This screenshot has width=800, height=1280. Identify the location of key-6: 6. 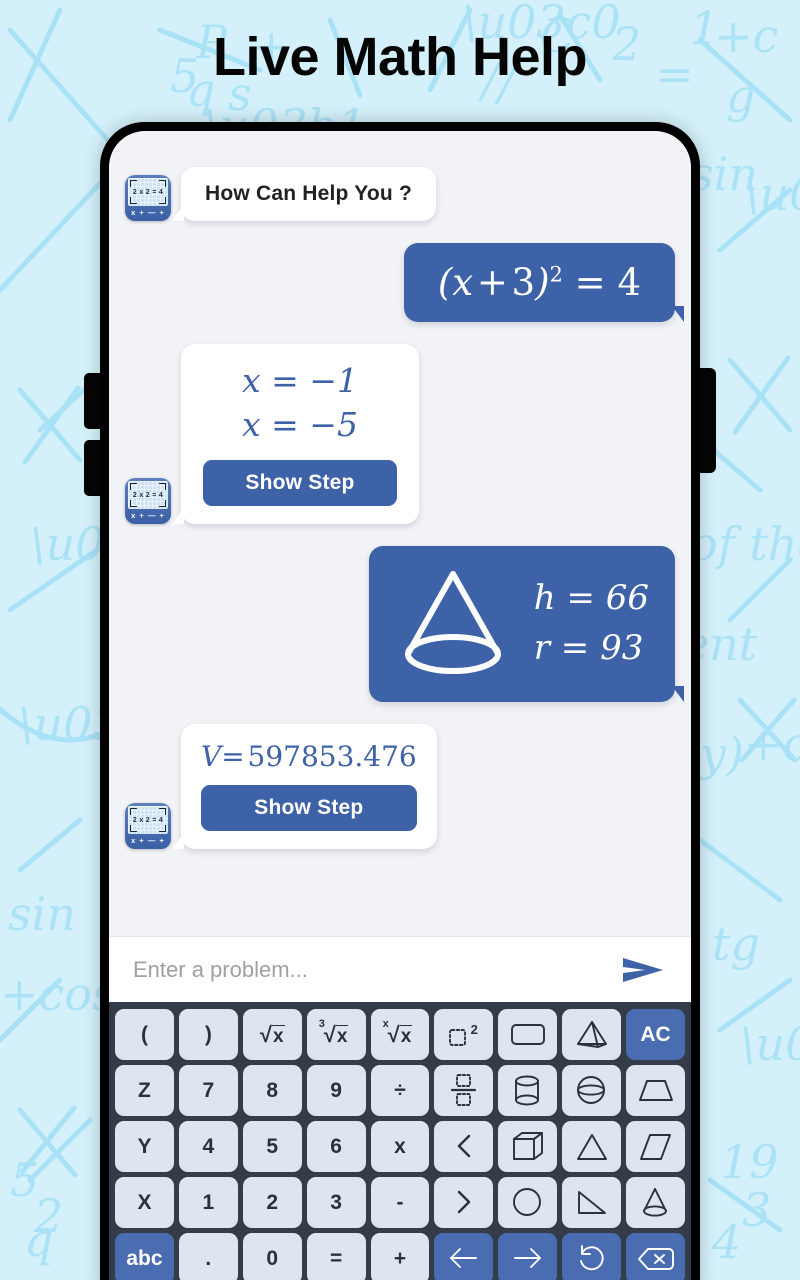
(336, 1146).